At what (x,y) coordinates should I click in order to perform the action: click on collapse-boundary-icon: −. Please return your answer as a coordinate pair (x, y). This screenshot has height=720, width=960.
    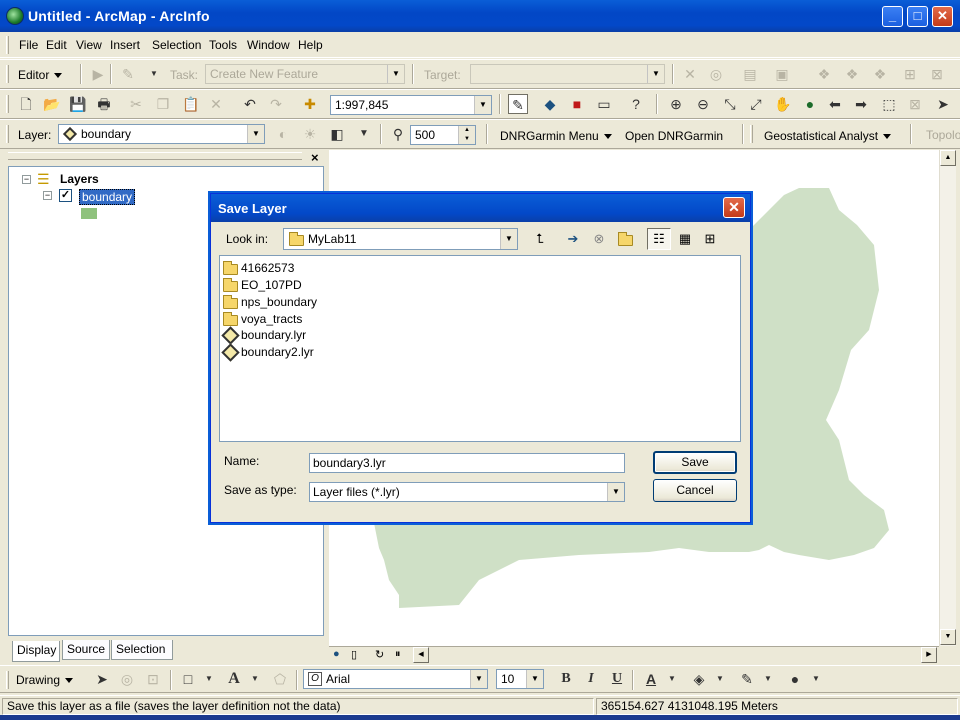
    Looking at the image, I should click on (47, 195).